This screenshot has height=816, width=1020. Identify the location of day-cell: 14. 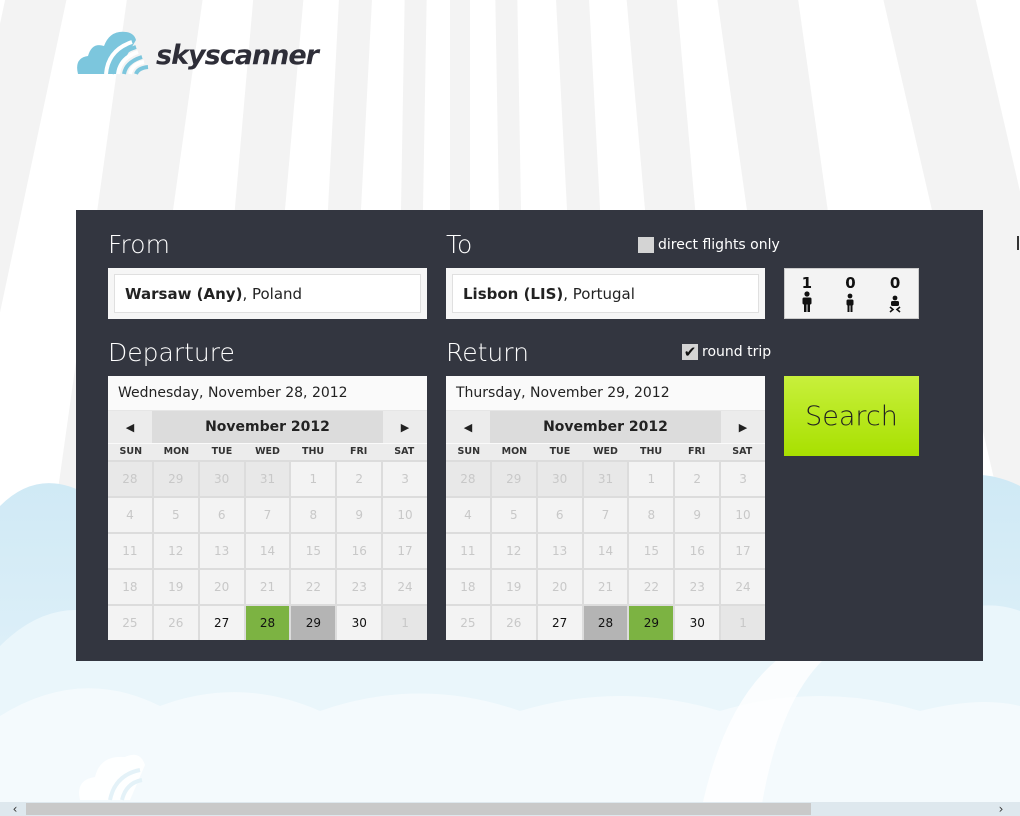
(267, 551).